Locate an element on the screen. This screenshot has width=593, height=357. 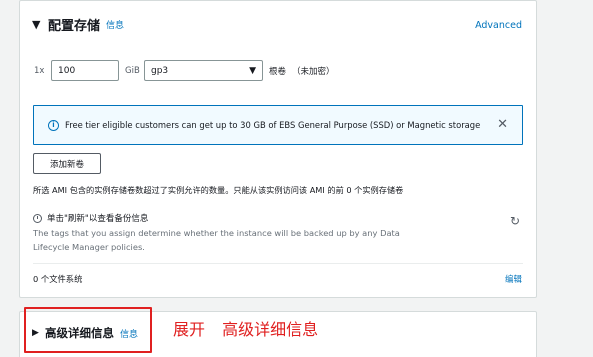
chevron-down-icon: ▼ is located at coordinates (252, 70).